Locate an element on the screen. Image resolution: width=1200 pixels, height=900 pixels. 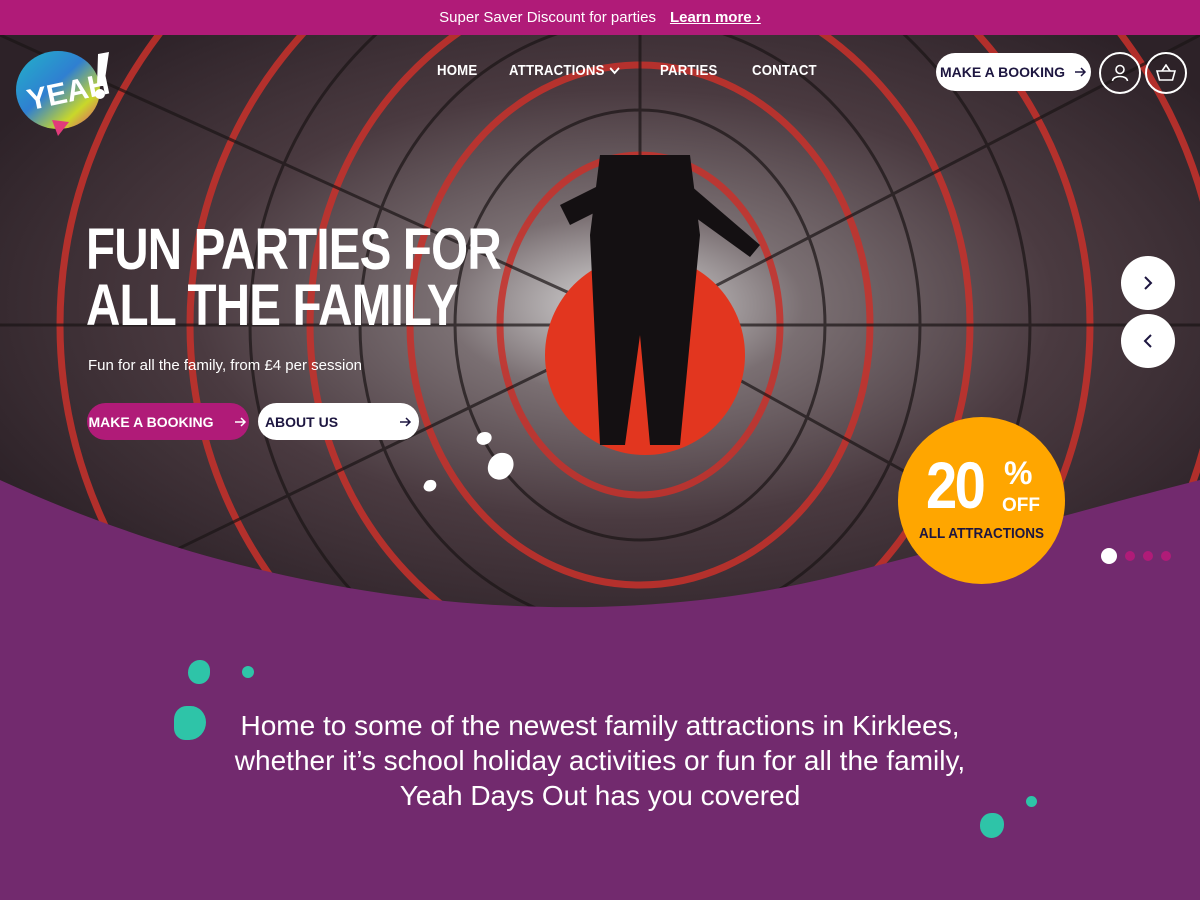
discount-badge: 20 % OFF ALL ATTRACTIONS is located at coordinates (981, 500).